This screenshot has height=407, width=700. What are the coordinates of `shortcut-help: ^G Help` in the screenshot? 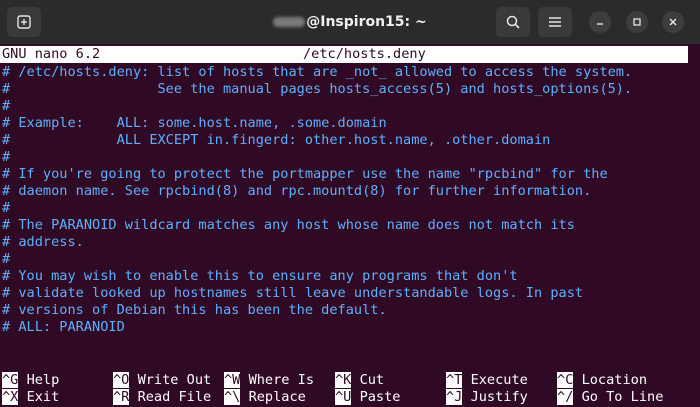 It's located at (30, 380).